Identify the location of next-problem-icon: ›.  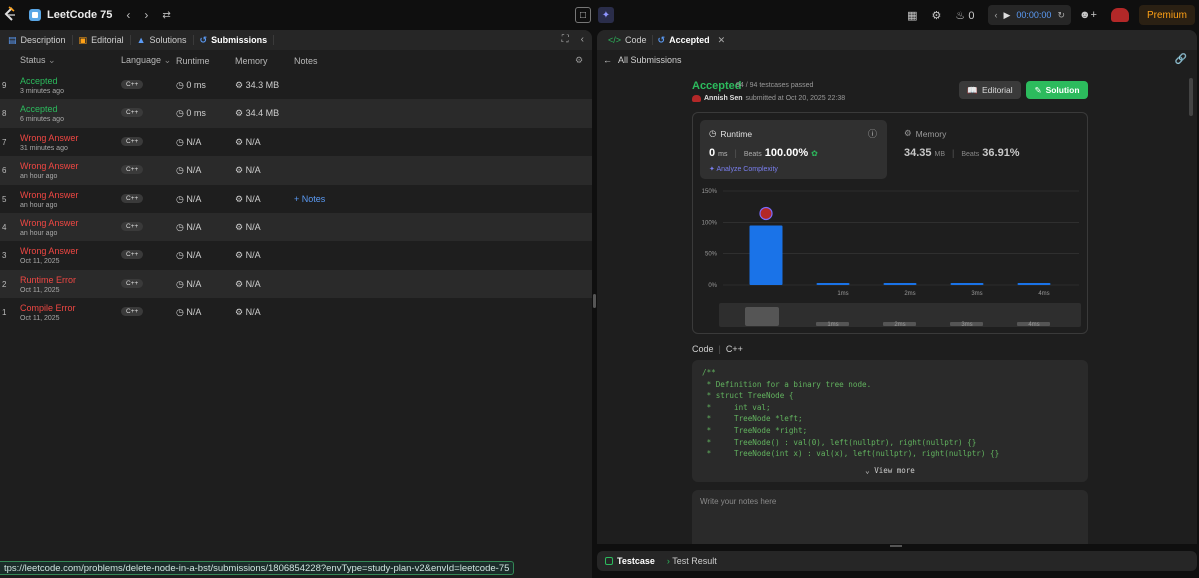
(146, 15).